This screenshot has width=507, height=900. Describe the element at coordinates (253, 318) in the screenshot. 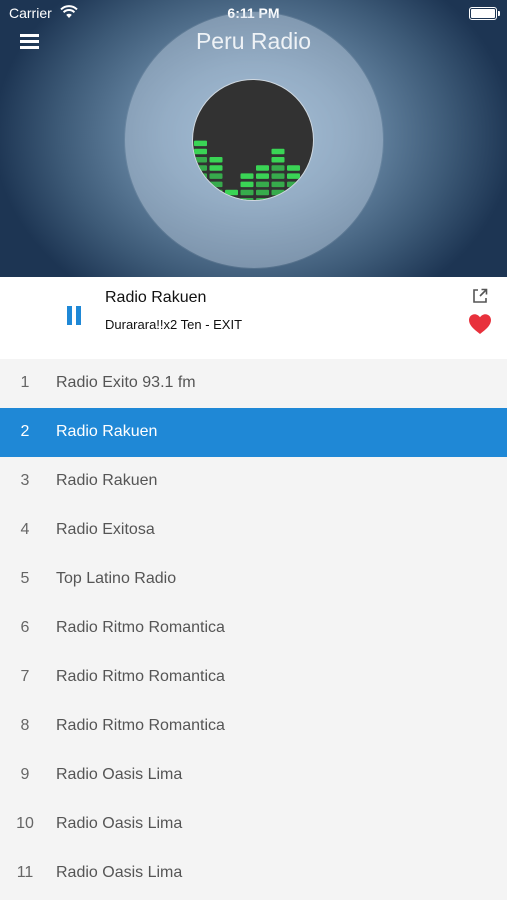

I see `now-playing-bar: Radio Rakuen Durarara!!x2 Ten - EXIT` at that location.